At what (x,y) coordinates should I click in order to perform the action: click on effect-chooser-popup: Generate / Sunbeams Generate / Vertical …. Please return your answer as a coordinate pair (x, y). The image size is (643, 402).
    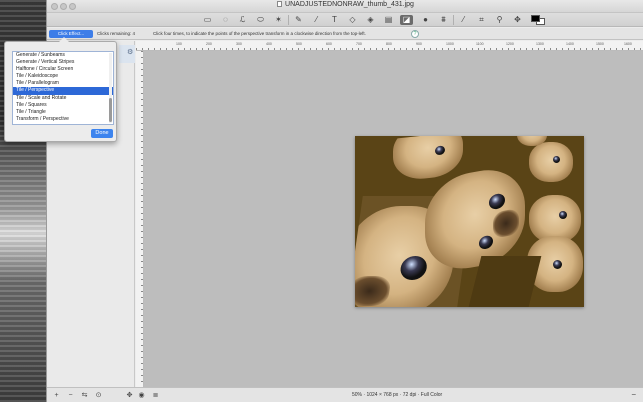
    Looking at the image, I should click on (60, 89).